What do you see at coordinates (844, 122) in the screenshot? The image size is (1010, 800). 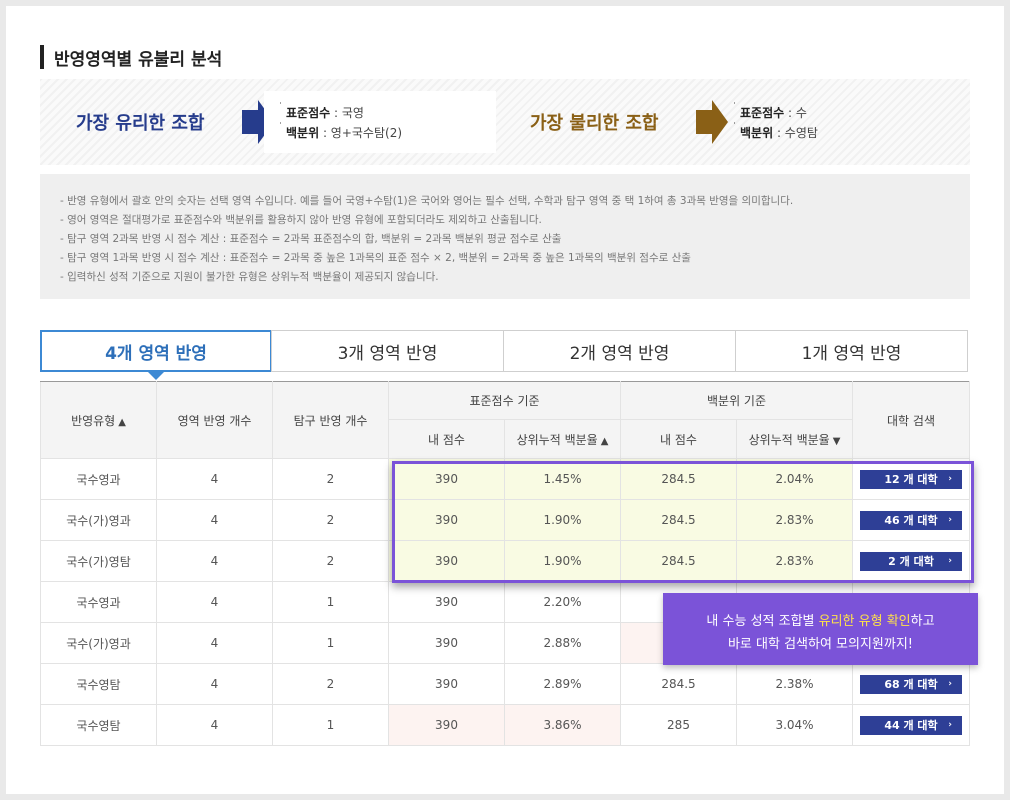 I see `worst-combo-card: ˙ 표준점수 : 수 ˙ 백분위 : 수영탐` at bounding box center [844, 122].